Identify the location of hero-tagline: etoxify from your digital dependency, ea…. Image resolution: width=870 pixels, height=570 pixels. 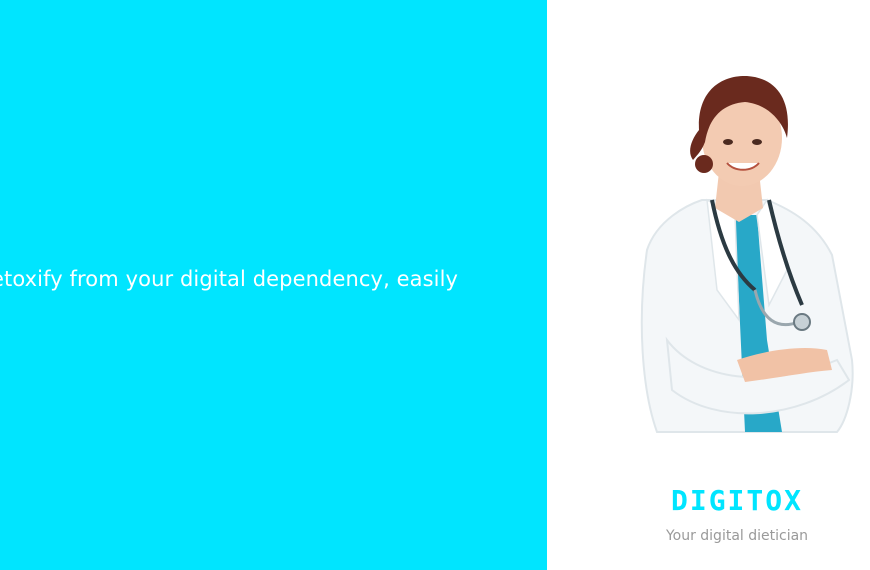
(229, 279).